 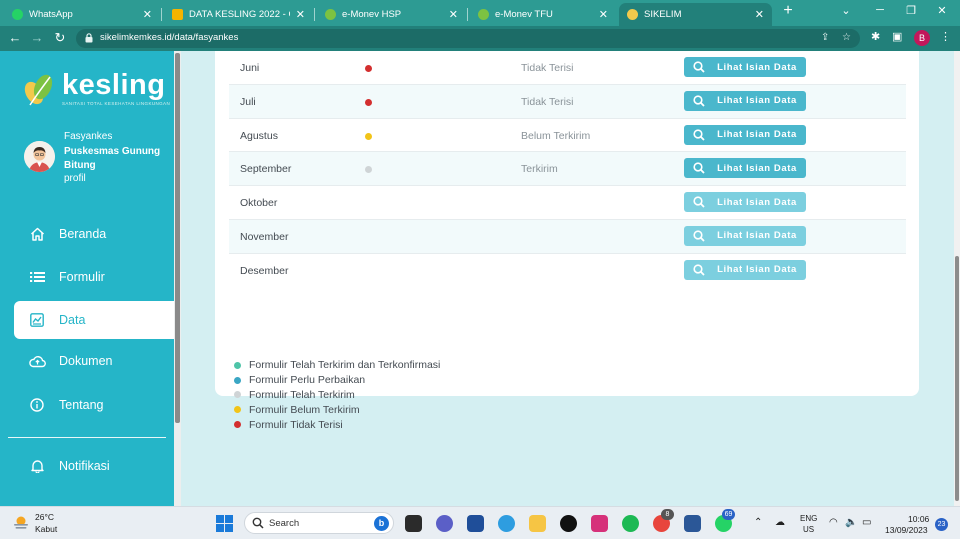 What do you see at coordinates (808, 518) in the screenshot?
I see `language-indicator: ENG` at bounding box center [808, 518].